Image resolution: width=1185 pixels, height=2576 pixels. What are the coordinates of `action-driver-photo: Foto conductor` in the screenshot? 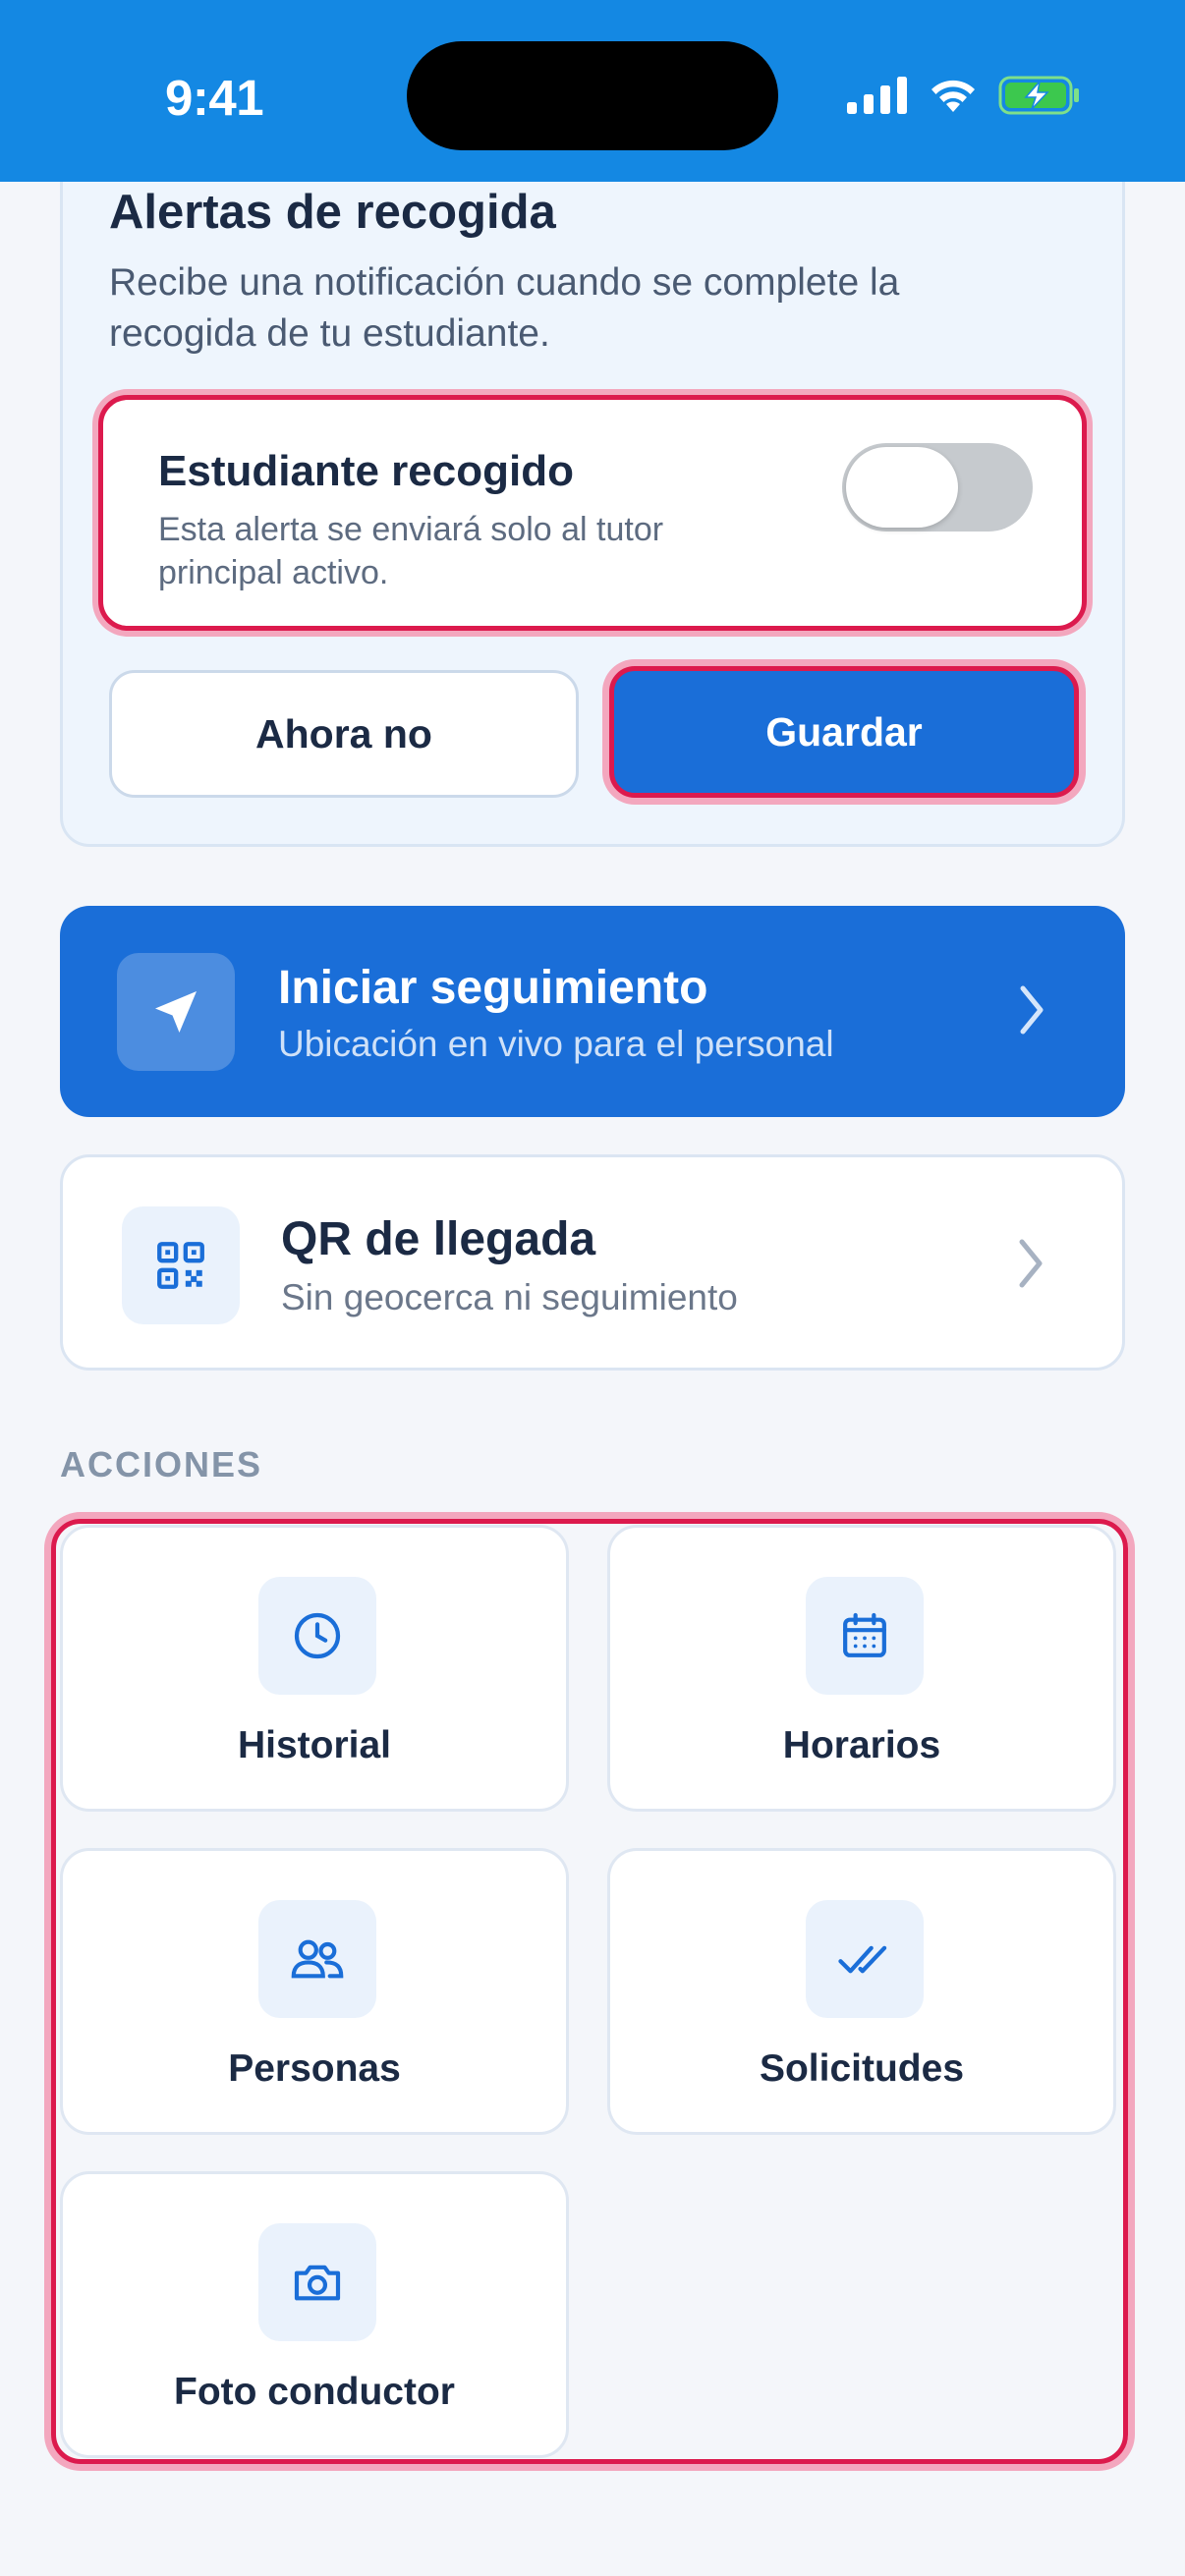 It's located at (315, 2314).